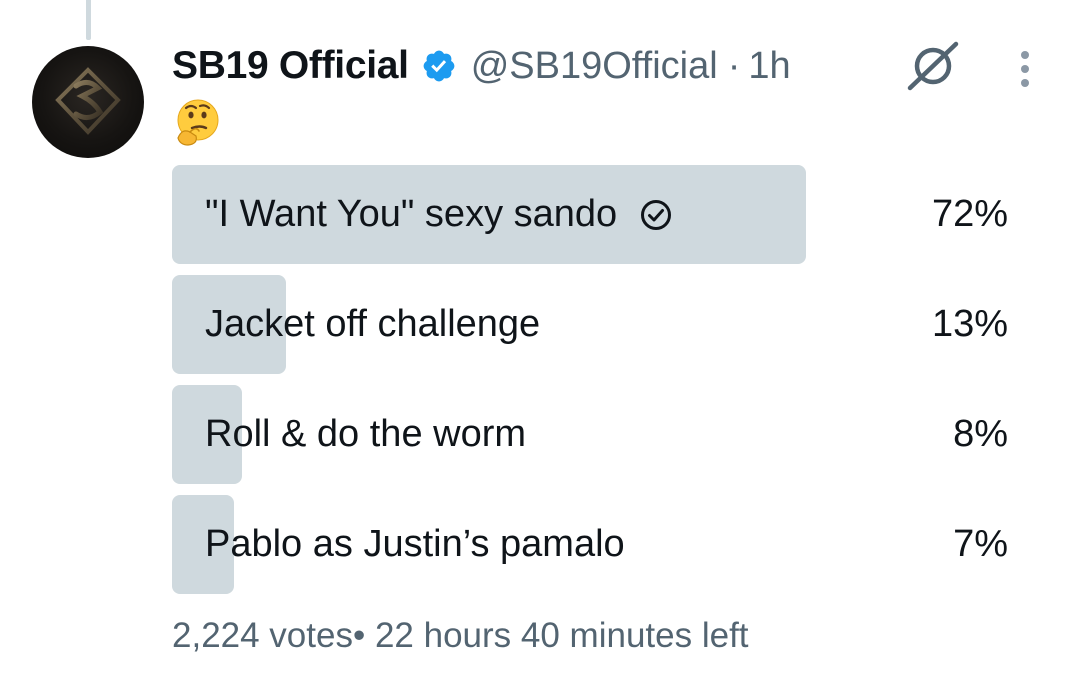  I want to click on poll-option-label: Jacket off challenge, so click(373, 324).